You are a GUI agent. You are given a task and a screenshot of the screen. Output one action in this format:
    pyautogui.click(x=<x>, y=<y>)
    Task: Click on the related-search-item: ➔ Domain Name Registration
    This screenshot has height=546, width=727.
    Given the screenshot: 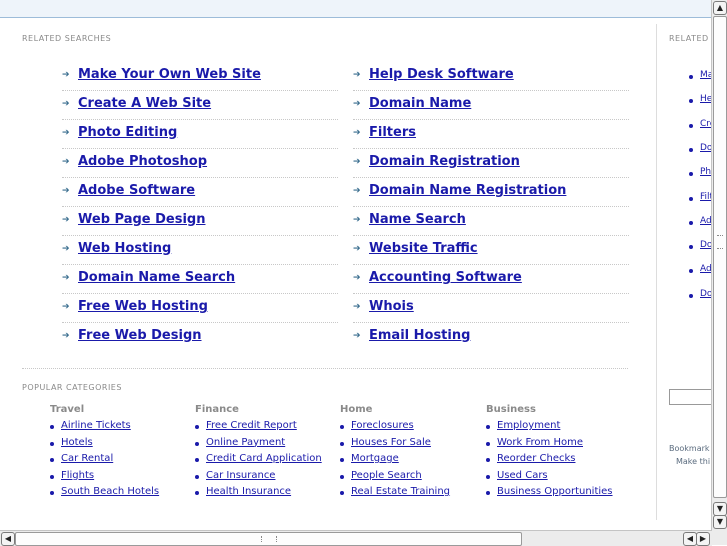 What is the action you would take?
    pyautogui.click(x=491, y=192)
    